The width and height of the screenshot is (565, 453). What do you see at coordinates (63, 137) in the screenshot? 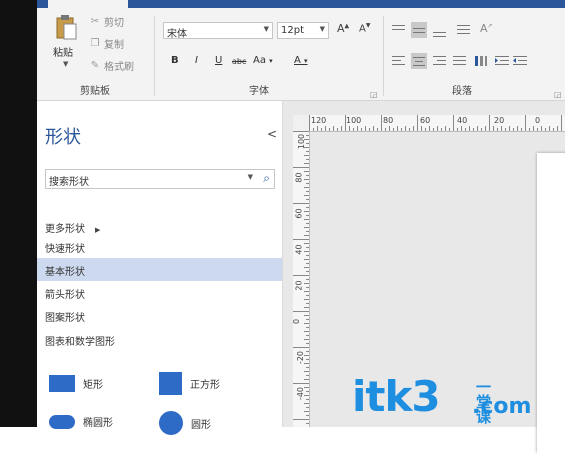
I see `shapes-pane-title: 形状` at bounding box center [63, 137].